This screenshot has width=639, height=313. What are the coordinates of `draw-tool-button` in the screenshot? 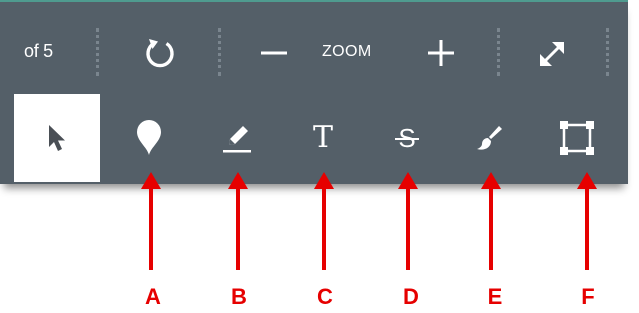 It's located at (489, 138).